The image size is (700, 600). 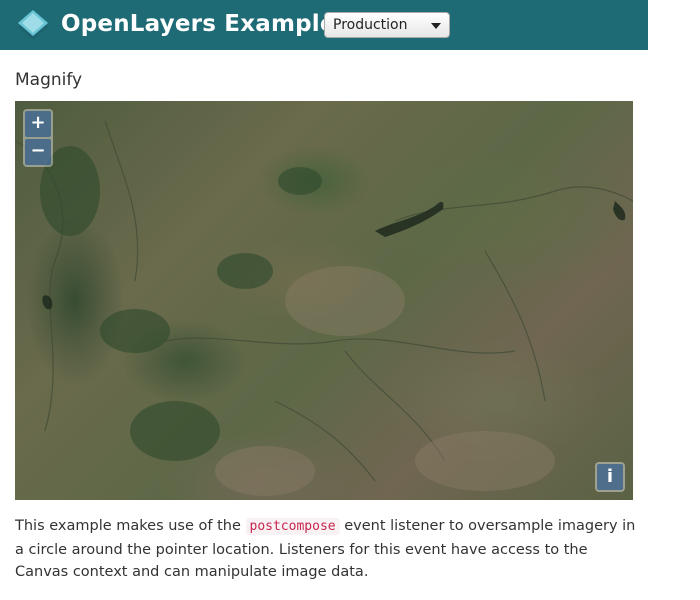 I want to click on zoom-out-button: −, so click(x=38, y=152).